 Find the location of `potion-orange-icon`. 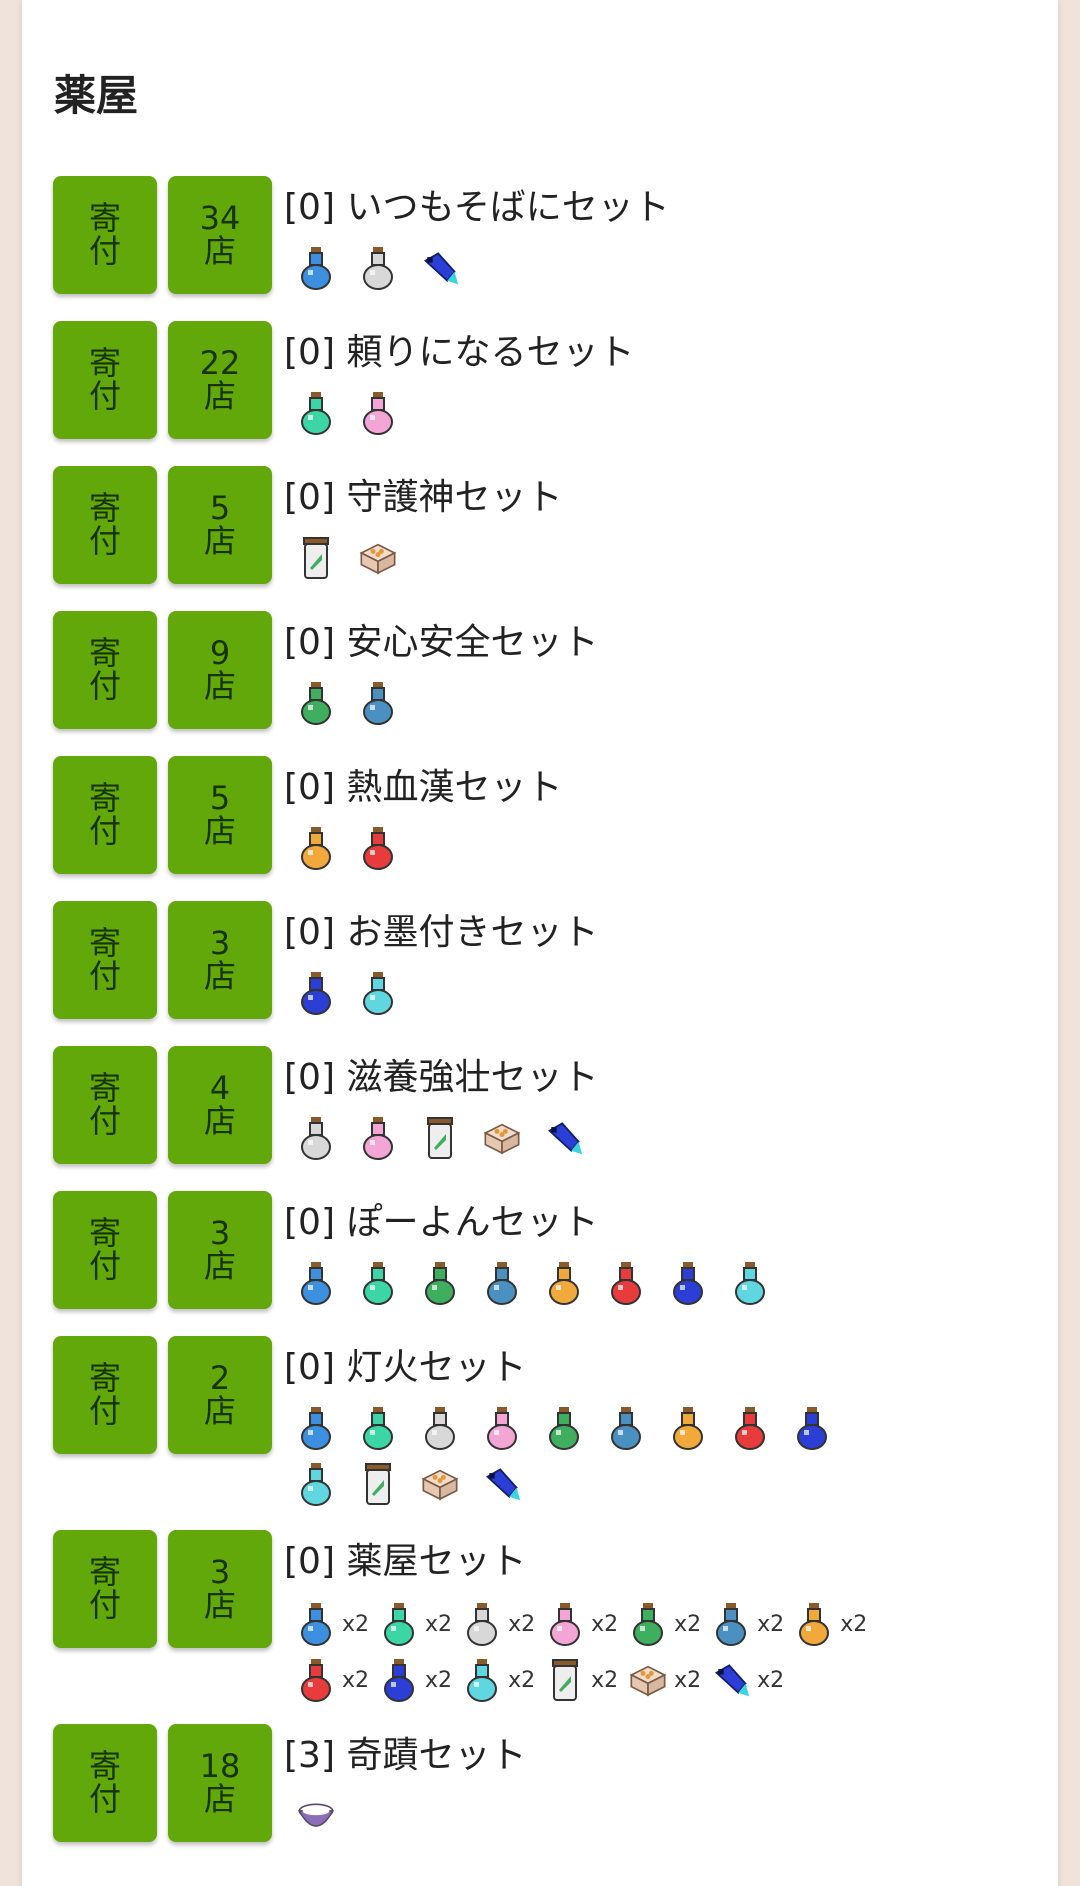

potion-orange-icon is located at coordinates (564, 1283).